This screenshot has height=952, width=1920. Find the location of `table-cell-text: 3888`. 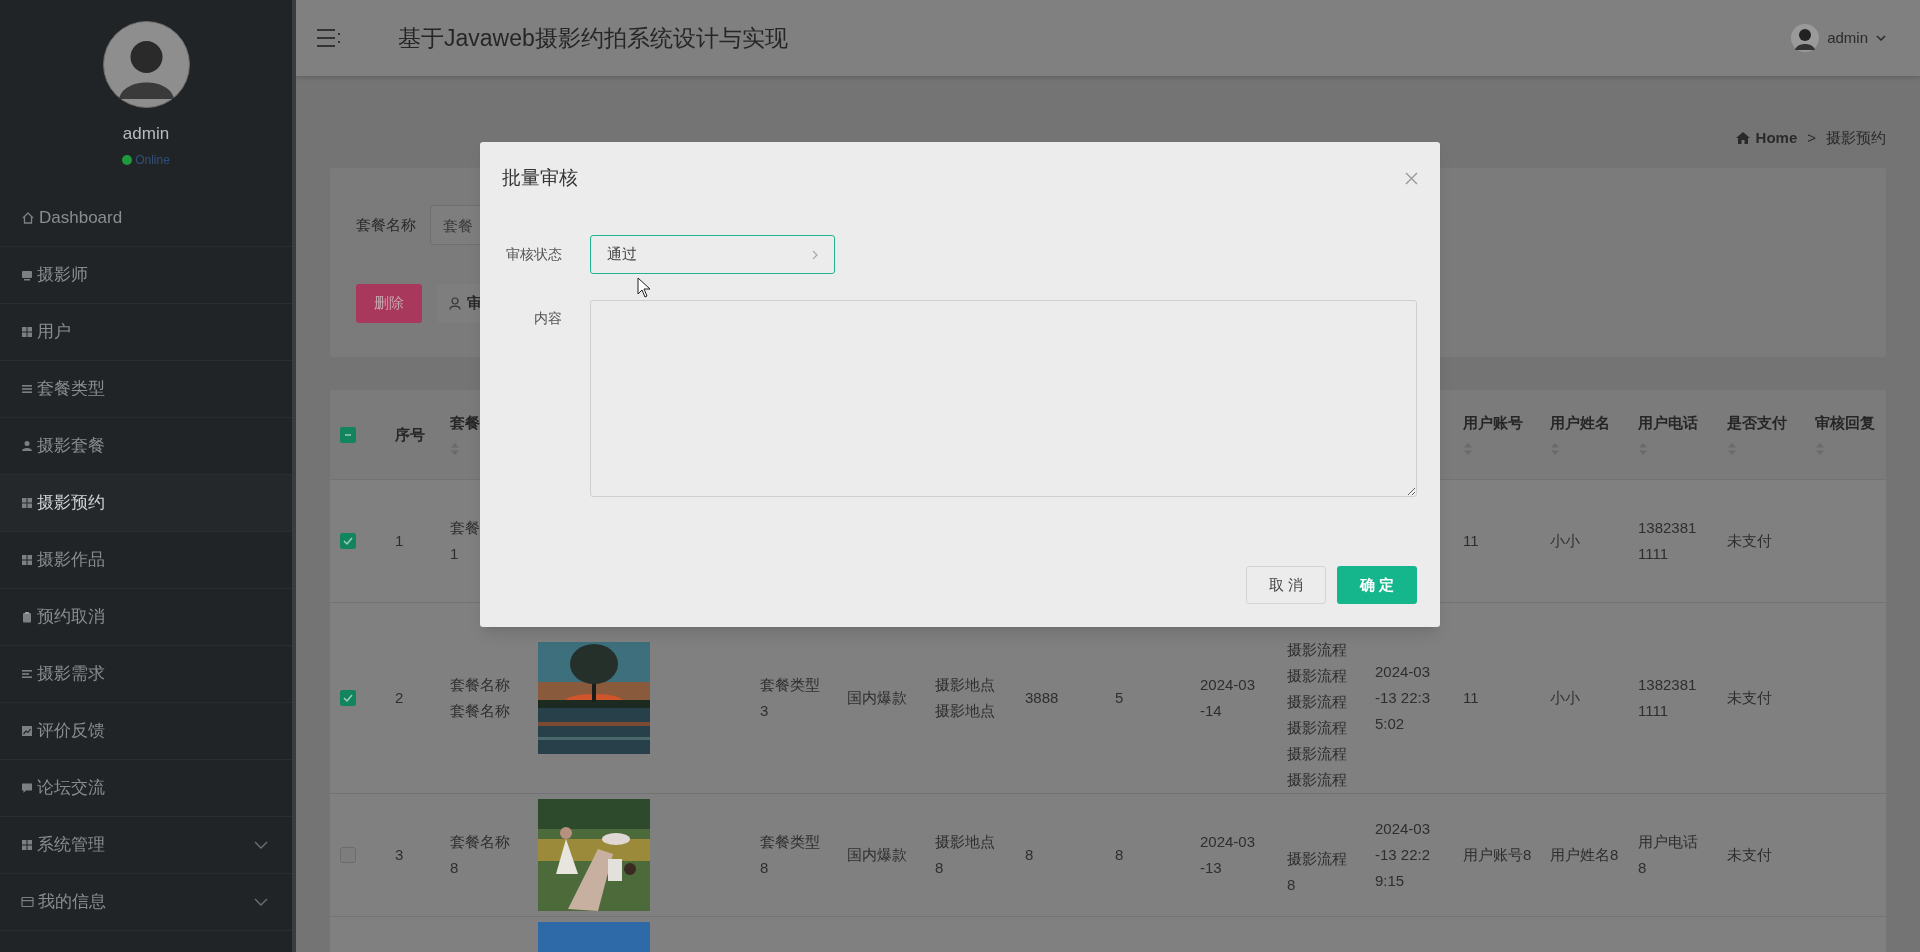

table-cell-text: 3888 is located at coordinates (1042, 698).